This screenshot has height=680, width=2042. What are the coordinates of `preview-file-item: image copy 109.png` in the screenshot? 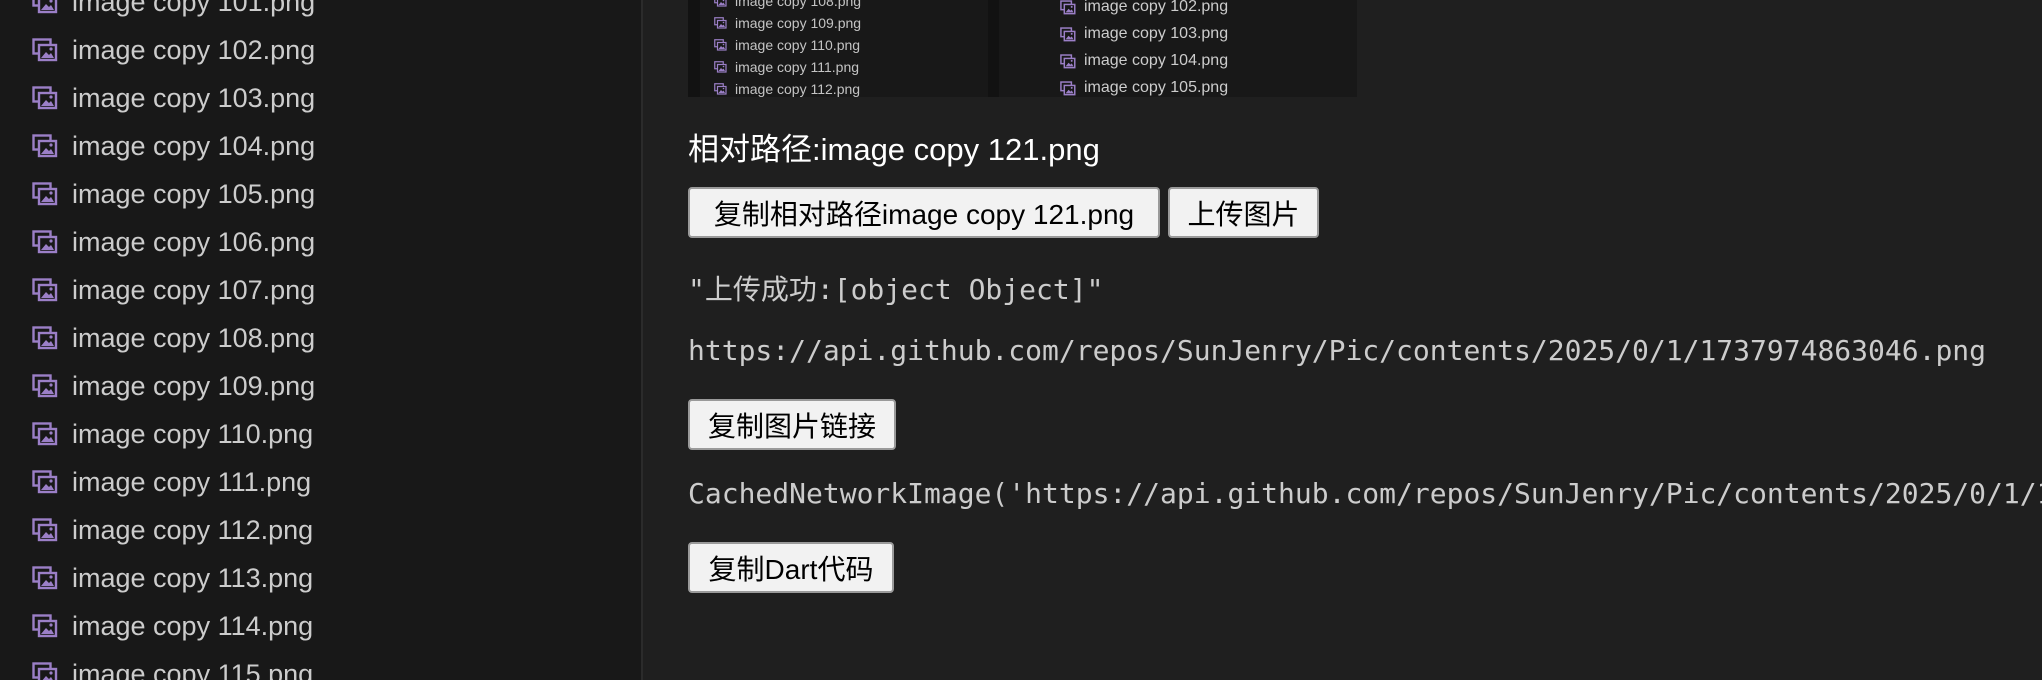 It's located at (787, 23).